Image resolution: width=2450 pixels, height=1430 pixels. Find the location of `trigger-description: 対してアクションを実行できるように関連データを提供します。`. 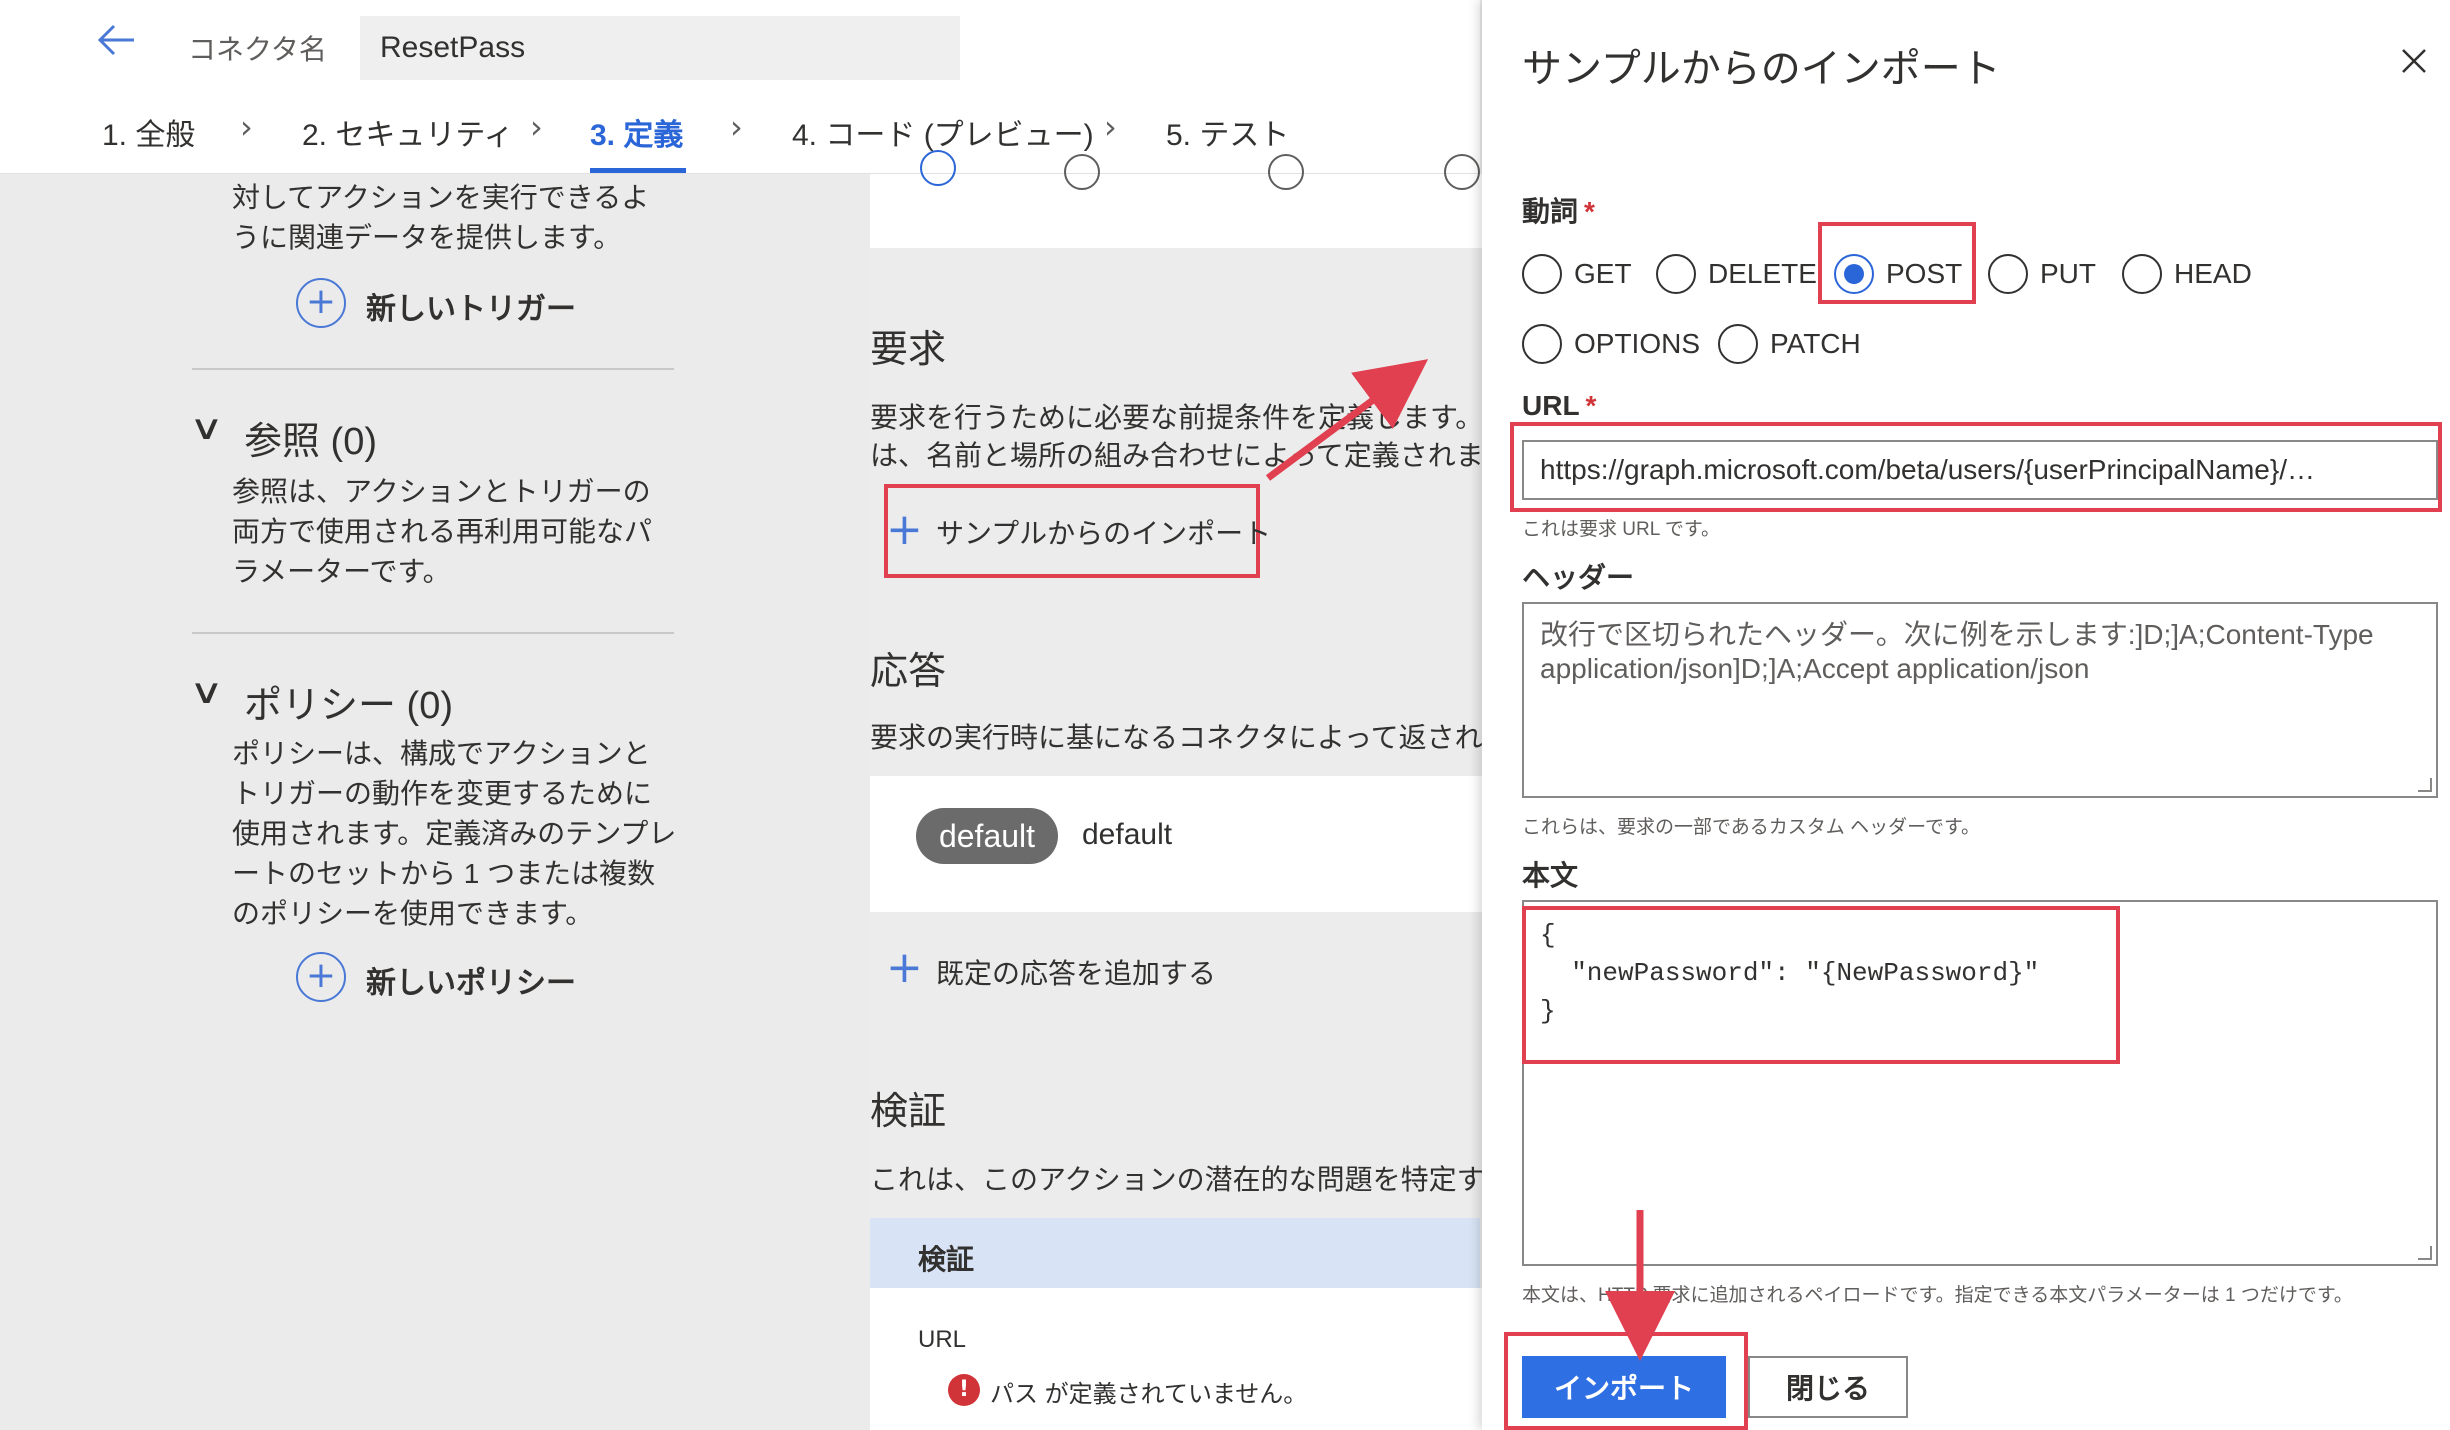

trigger-description: 対してアクションを実行できるように関連データを提供します。 is located at coordinates (441, 217).